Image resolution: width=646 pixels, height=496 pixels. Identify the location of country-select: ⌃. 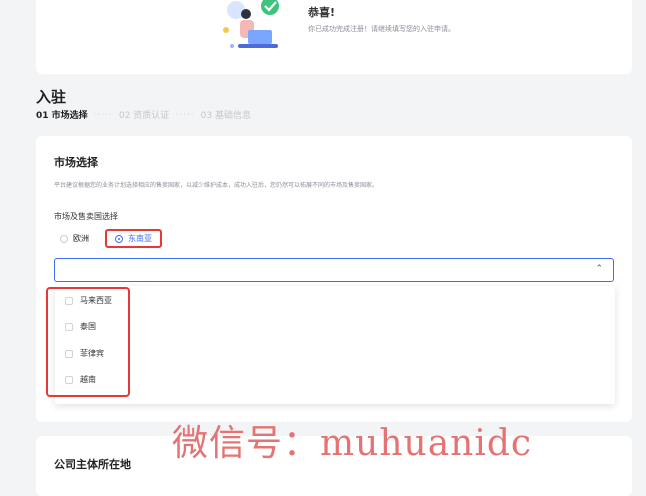
(334, 270).